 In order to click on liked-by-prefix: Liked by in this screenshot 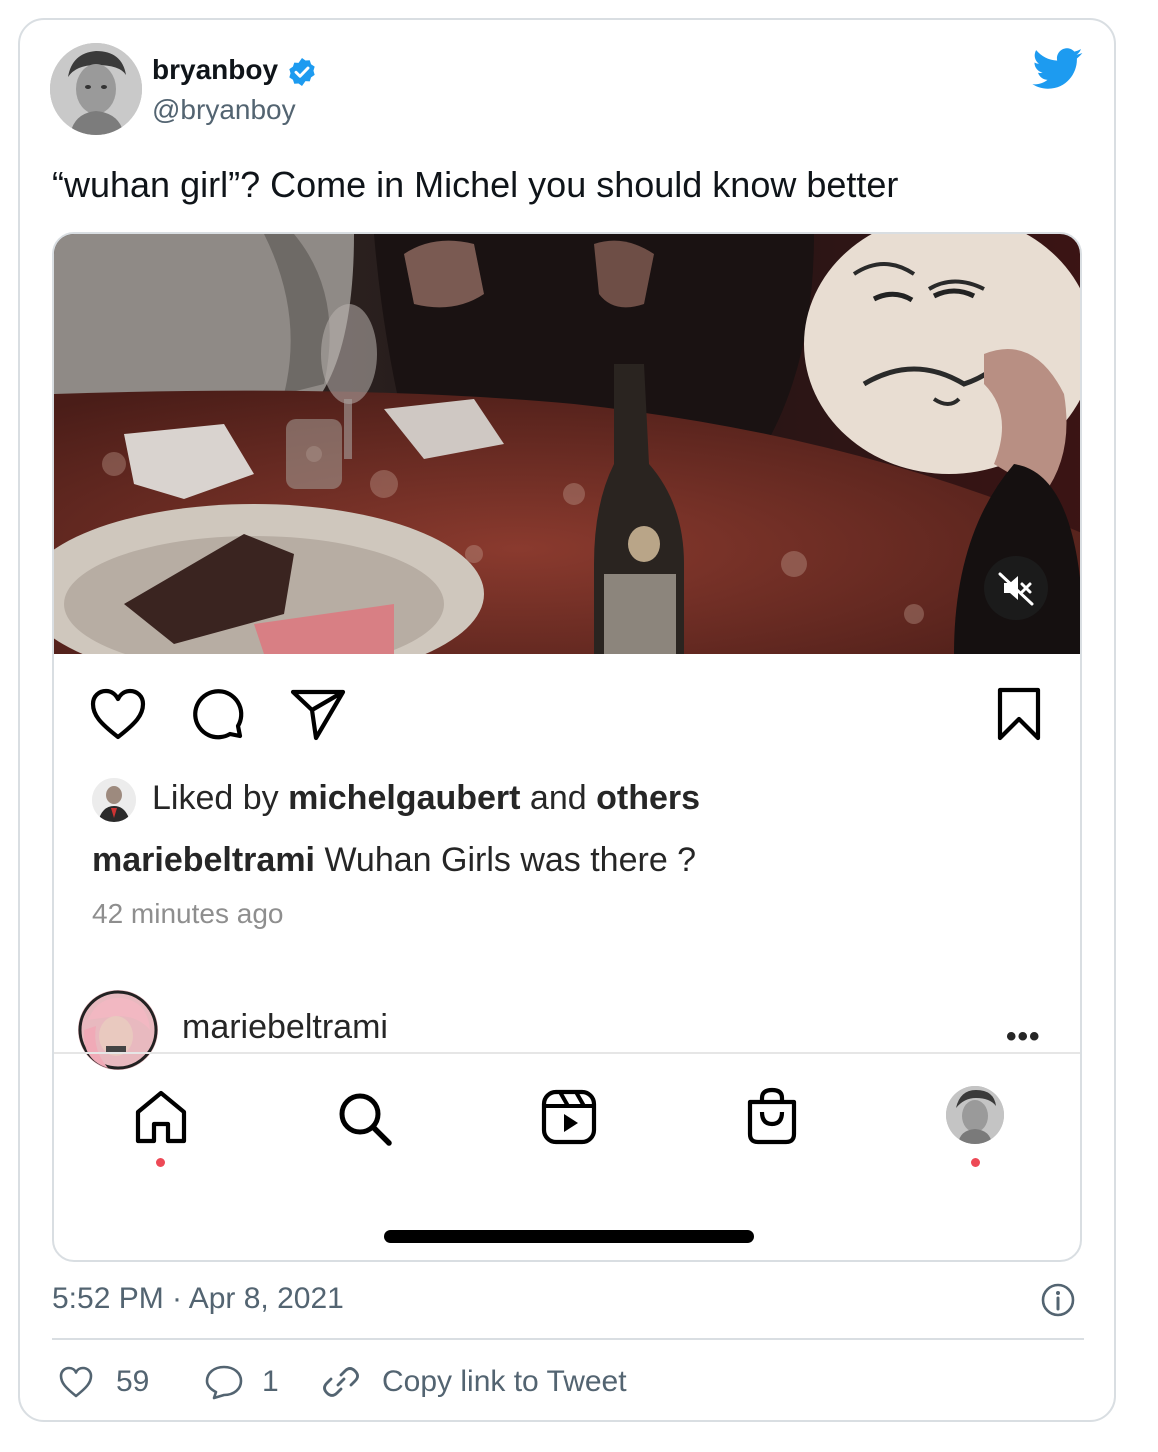, I will do `click(220, 798)`.